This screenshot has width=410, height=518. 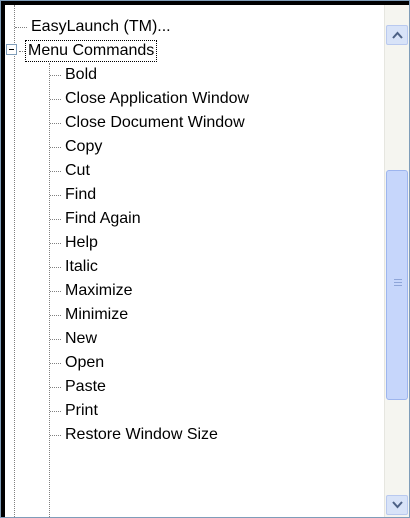 What do you see at coordinates (84, 146) in the screenshot?
I see `tree-item-label: Copy` at bounding box center [84, 146].